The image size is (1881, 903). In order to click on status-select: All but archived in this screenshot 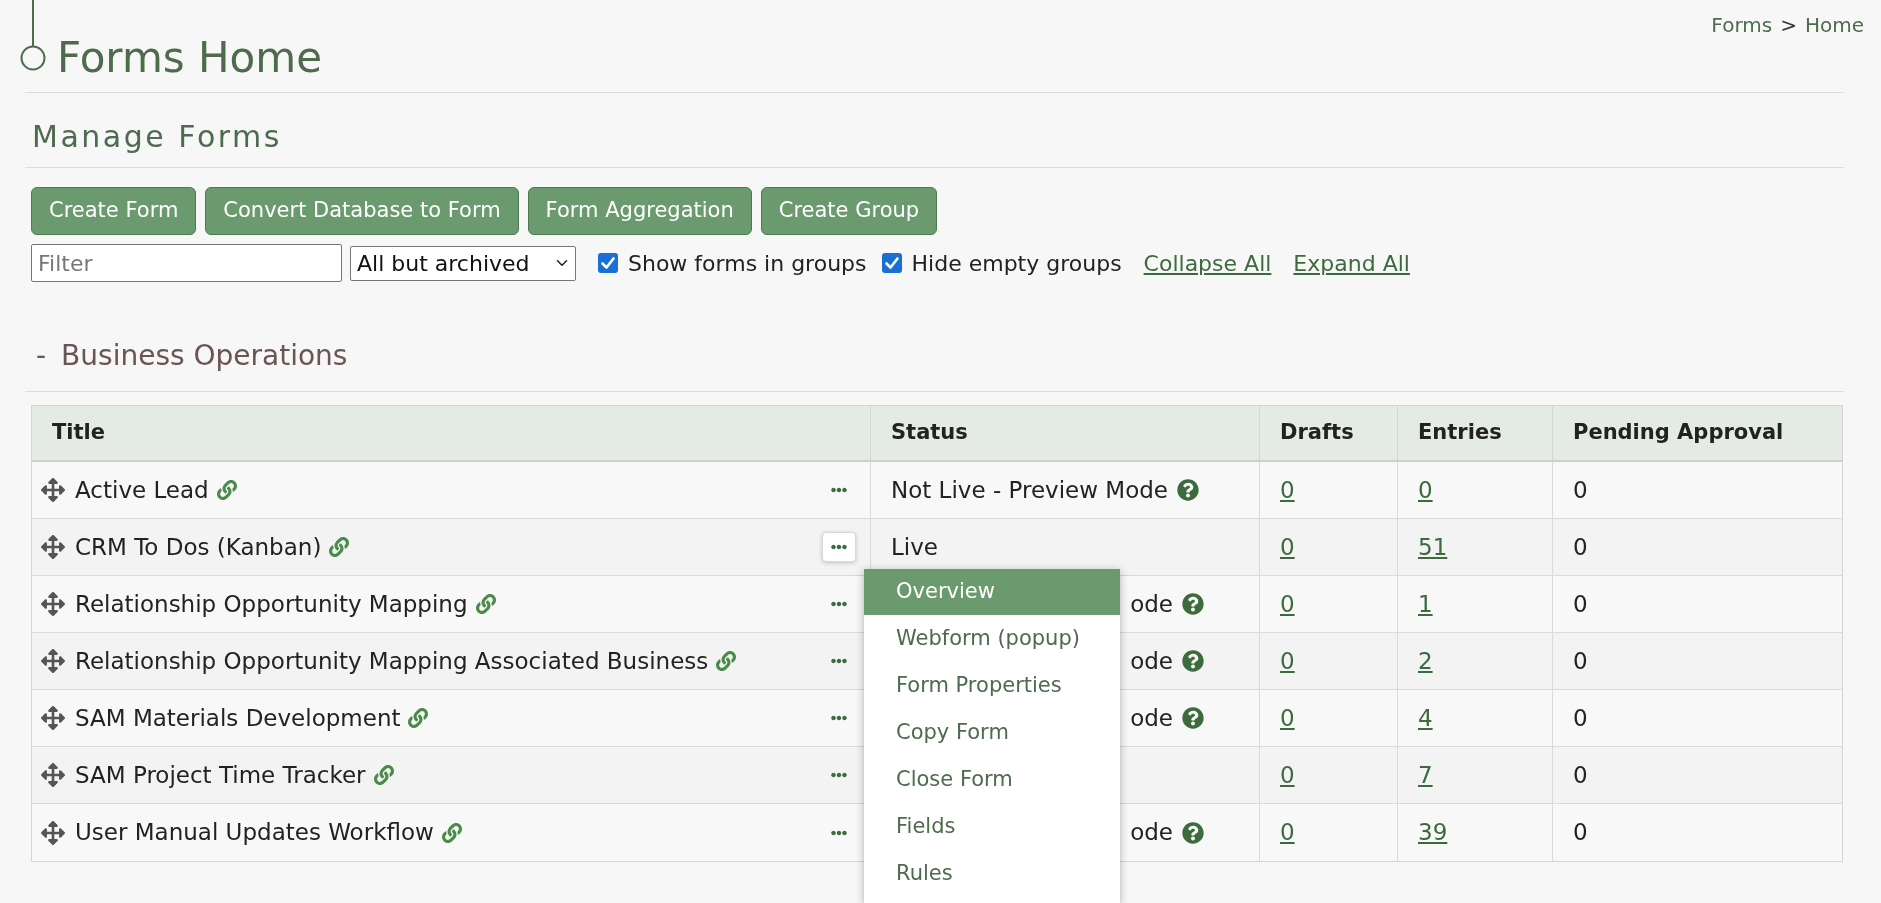, I will do `click(463, 263)`.